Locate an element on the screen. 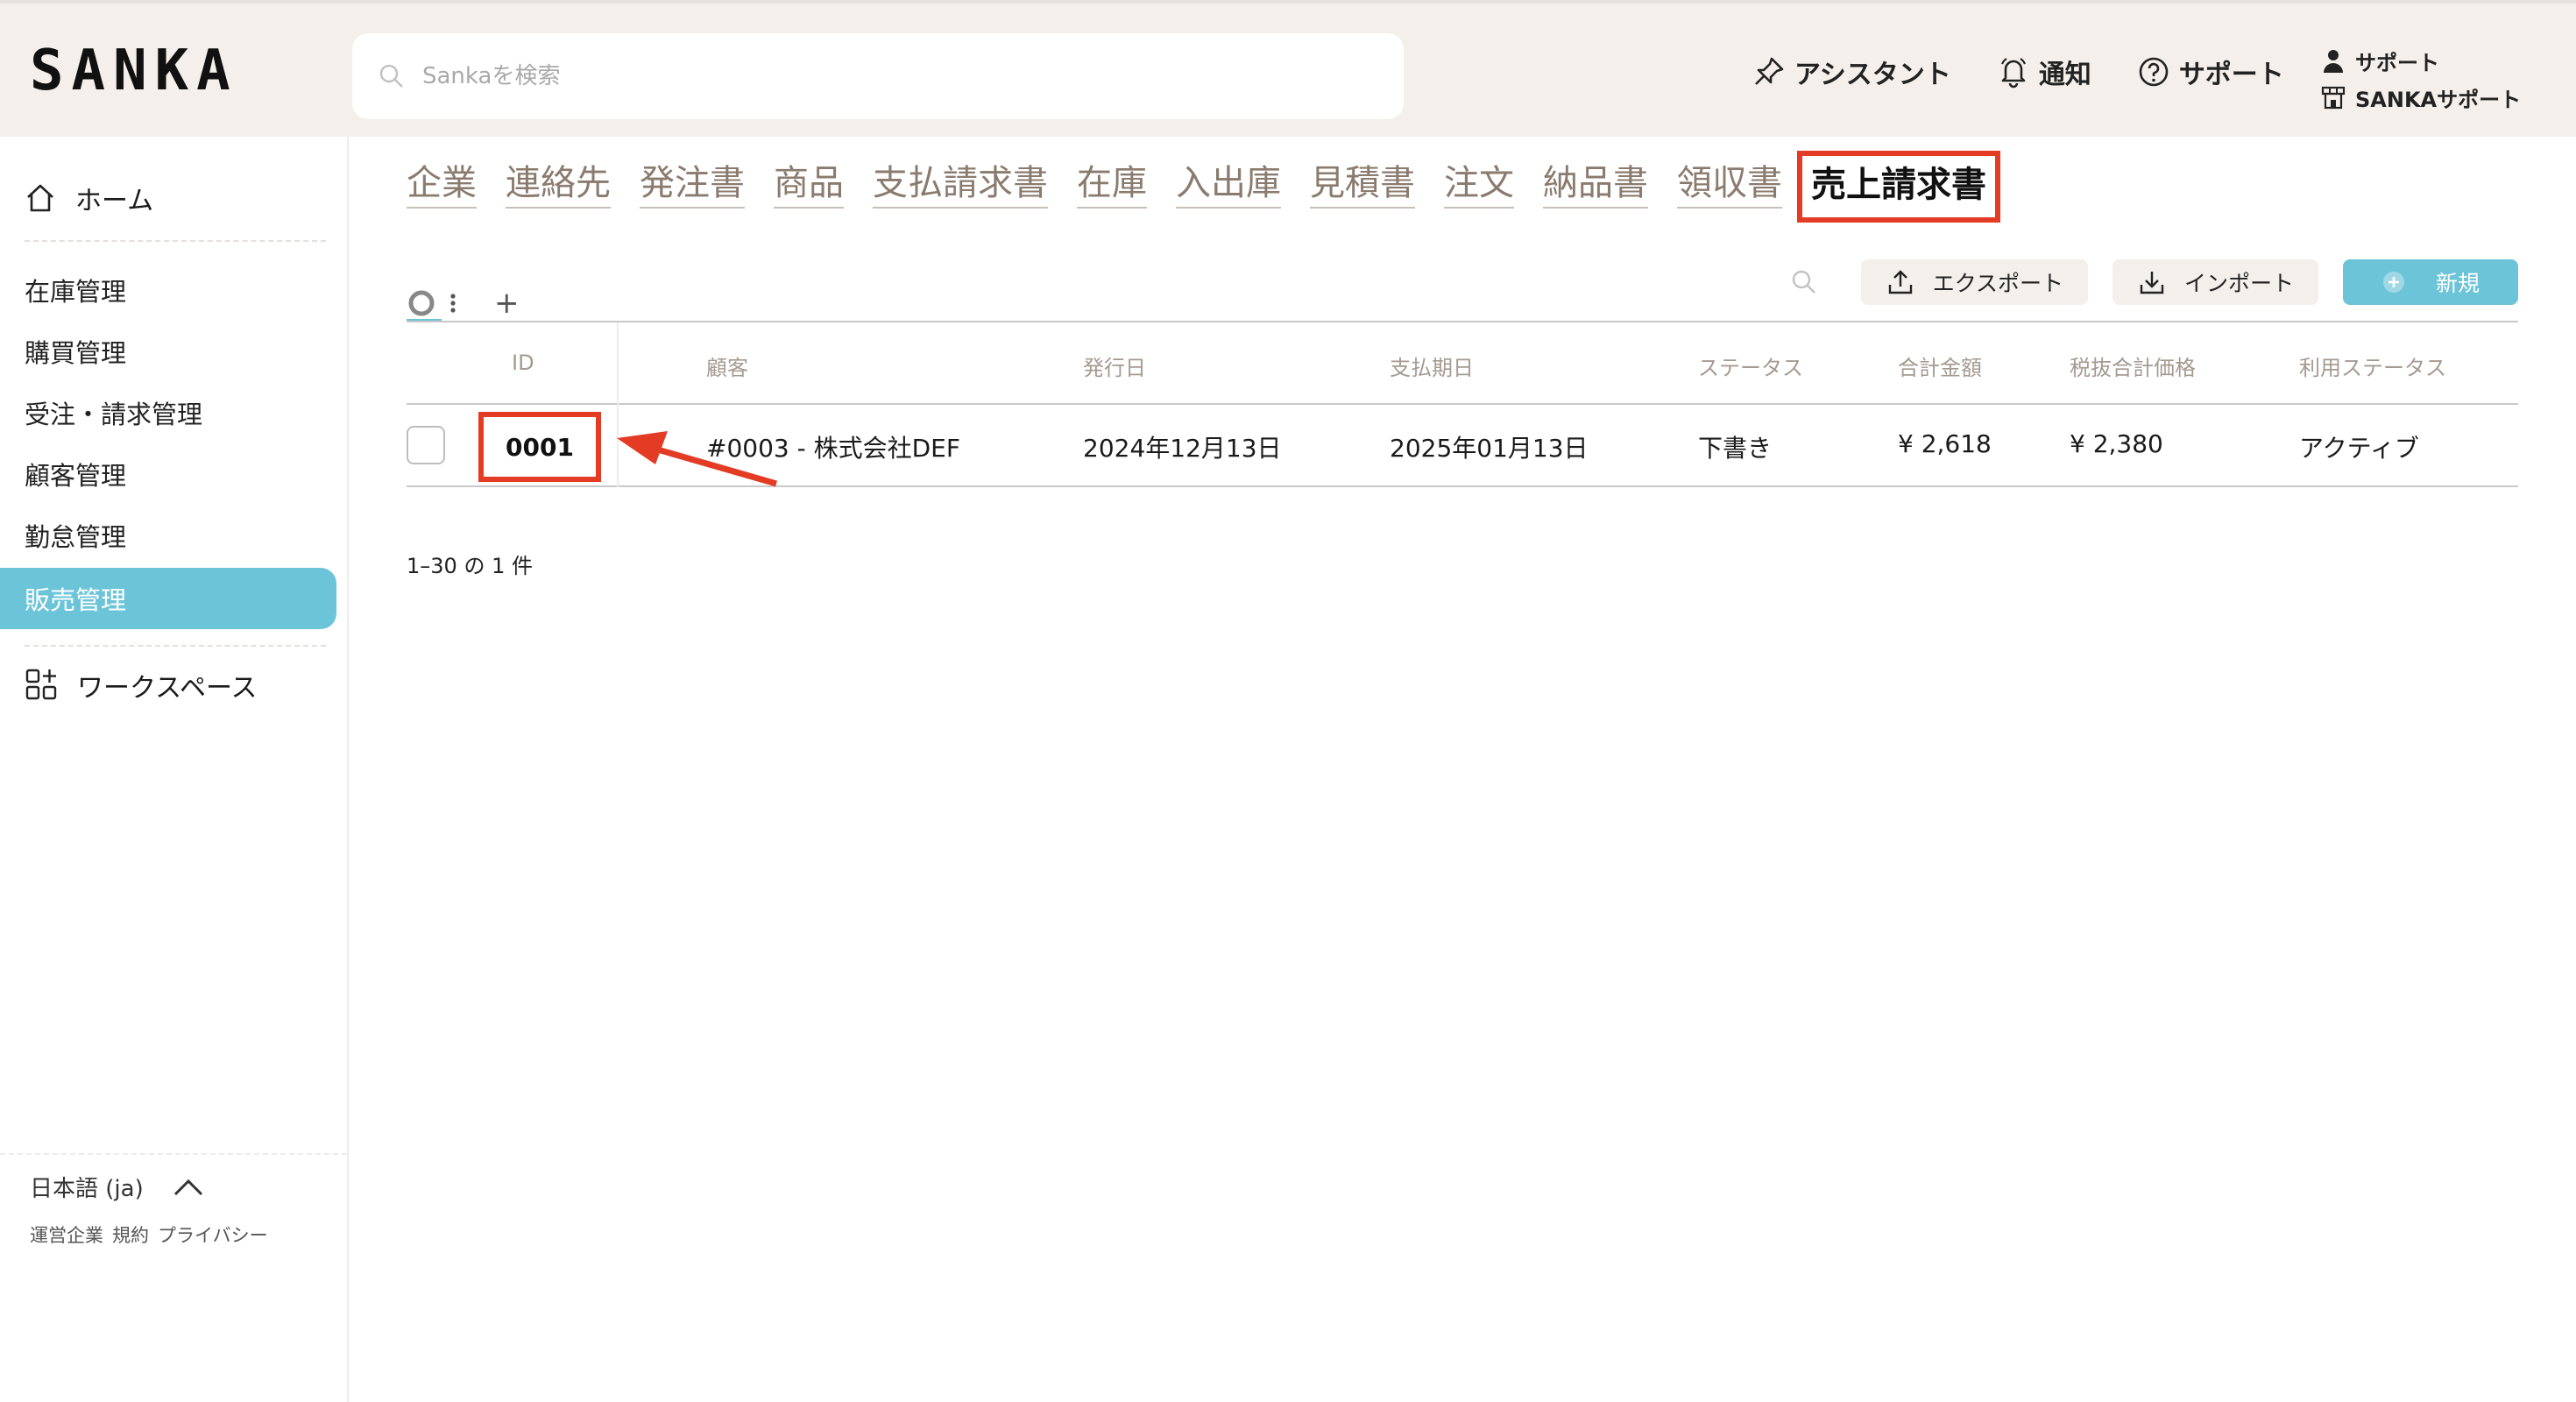 The image size is (2576, 1402). sidebar-item-attendance: 勤怠管理 is located at coordinates (168, 535).